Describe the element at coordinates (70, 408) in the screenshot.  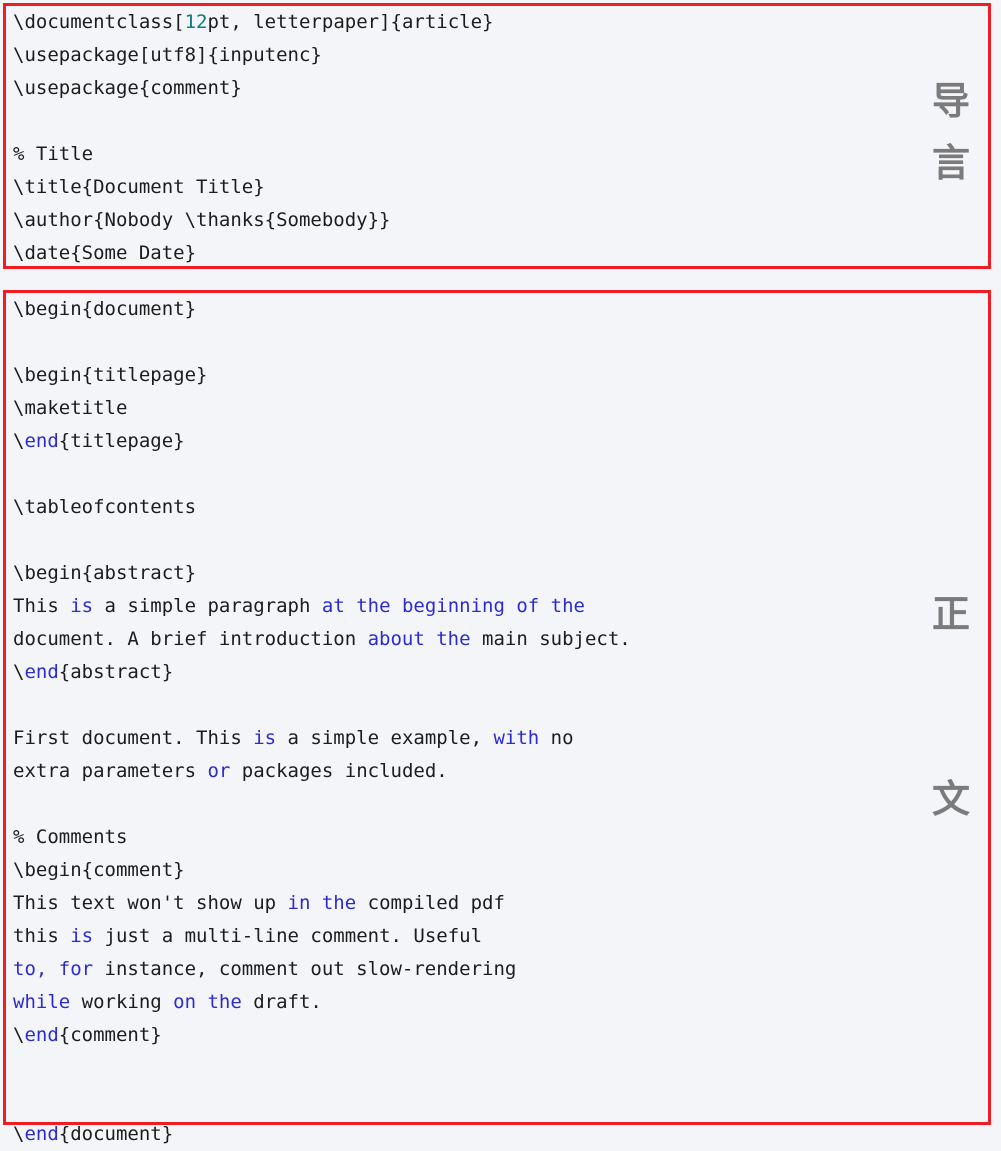
I see `code-token-plain: \maketitle` at that location.